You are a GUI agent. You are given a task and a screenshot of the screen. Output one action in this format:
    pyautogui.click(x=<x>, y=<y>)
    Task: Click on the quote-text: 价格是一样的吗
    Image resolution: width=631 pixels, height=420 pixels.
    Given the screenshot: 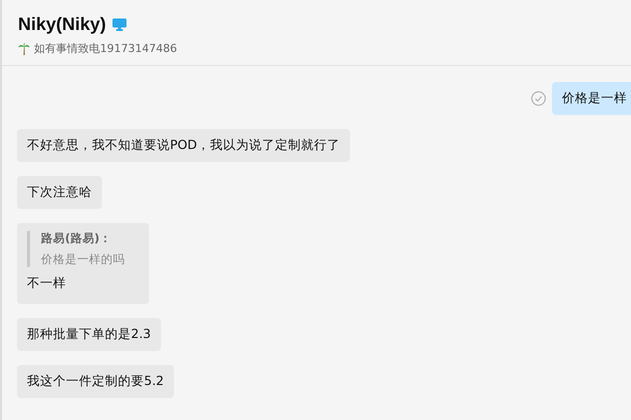 What is the action you would take?
    pyautogui.click(x=83, y=259)
    